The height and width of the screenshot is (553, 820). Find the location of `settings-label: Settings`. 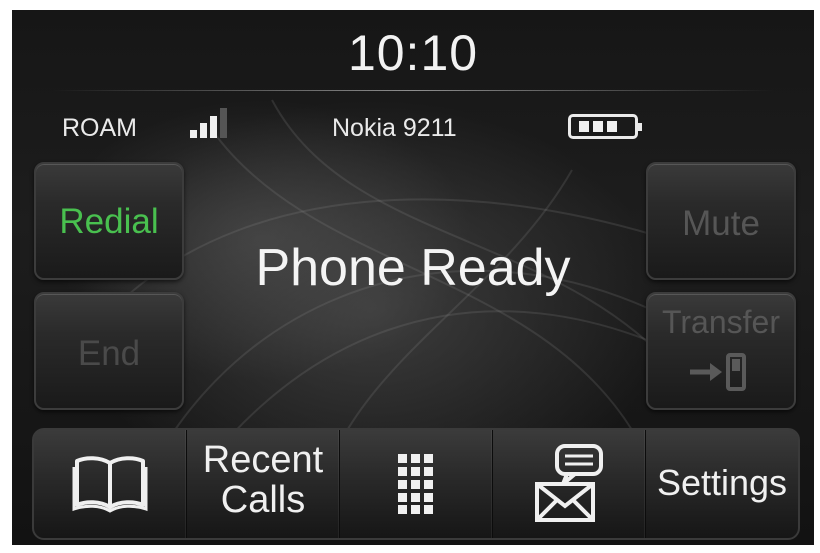

settings-label: Settings is located at coordinates (722, 482).